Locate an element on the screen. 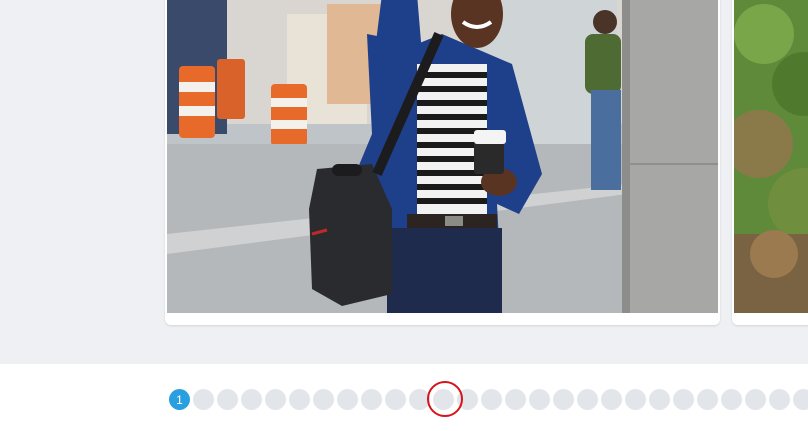 The image size is (808, 431). carousel-slide-next is located at coordinates (770, 162).